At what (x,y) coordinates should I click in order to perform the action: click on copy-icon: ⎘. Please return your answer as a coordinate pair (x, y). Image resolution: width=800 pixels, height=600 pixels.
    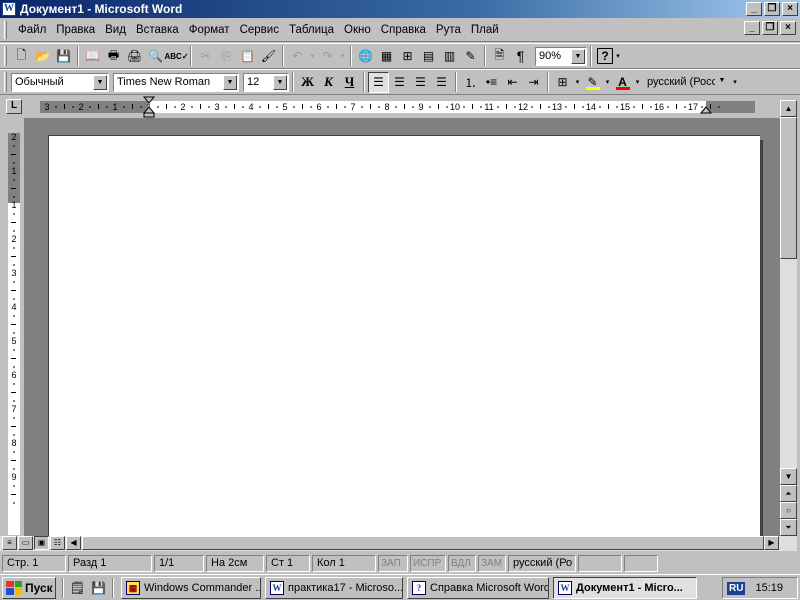
    Looking at the image, I should click on (226, 56).